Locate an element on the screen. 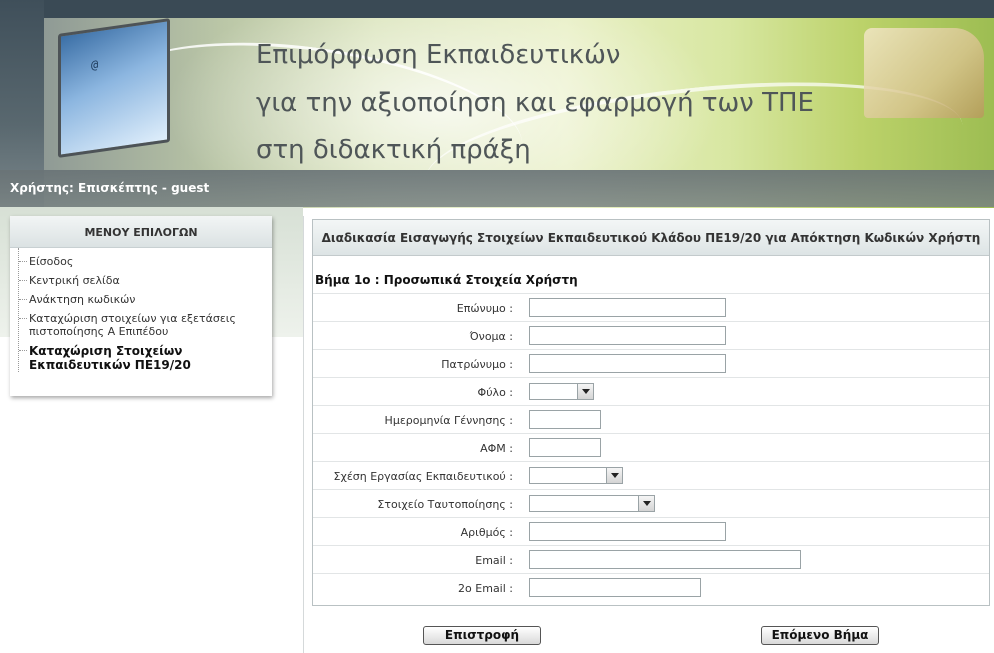 Image resolution: width=994 pixels, height=653 pixels. form-row-father-name: Πατρώνυμο : is located at coordinates (651, 363).